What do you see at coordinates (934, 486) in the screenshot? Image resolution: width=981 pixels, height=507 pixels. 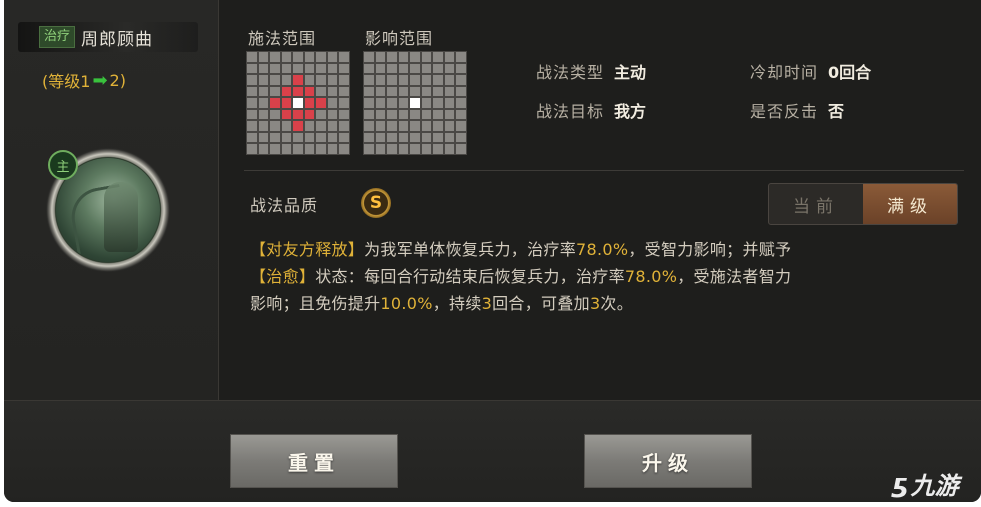 I see `watermark-text: 九游` at bounding box center [934, 486].